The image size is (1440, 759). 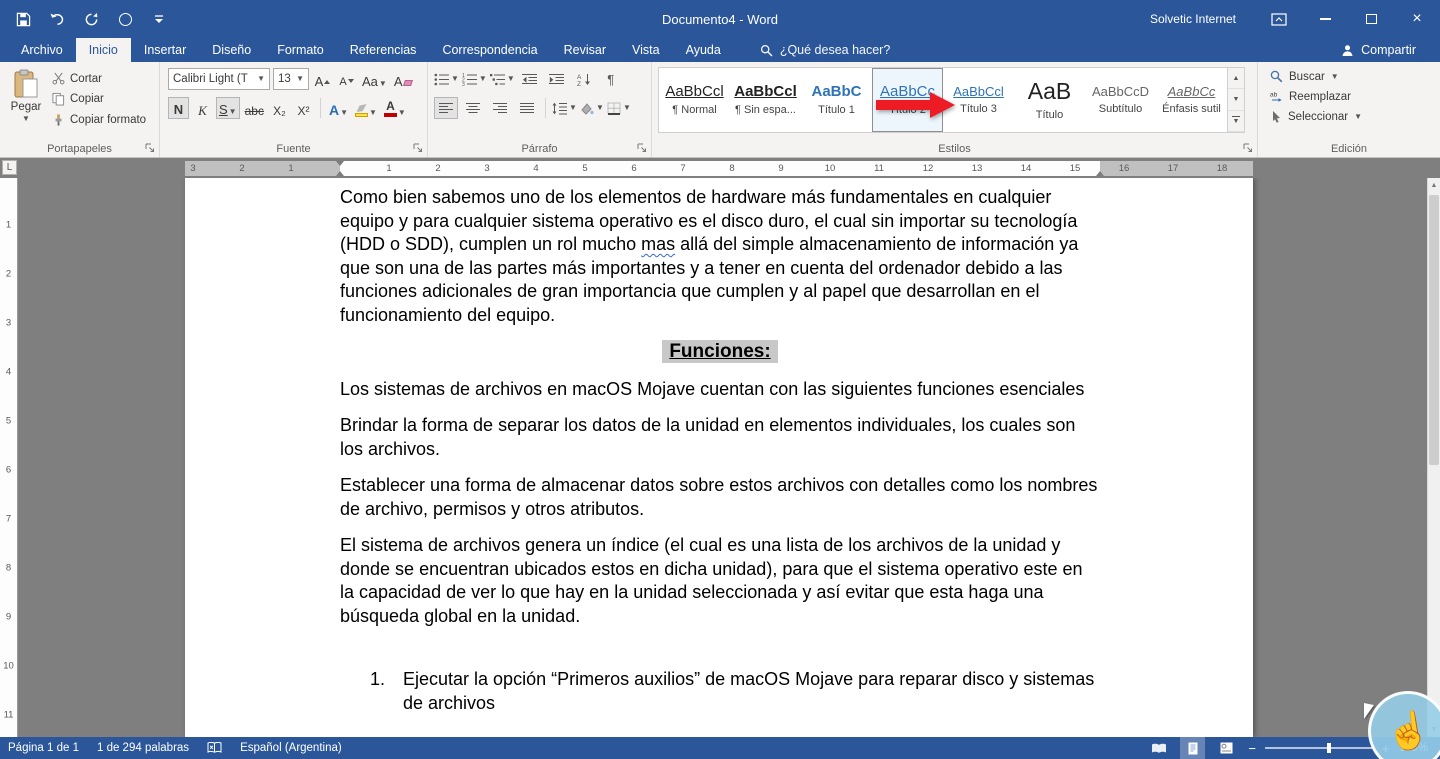 I want to click on account-name: Solvetic Internet, so click(x=1193, y=19).